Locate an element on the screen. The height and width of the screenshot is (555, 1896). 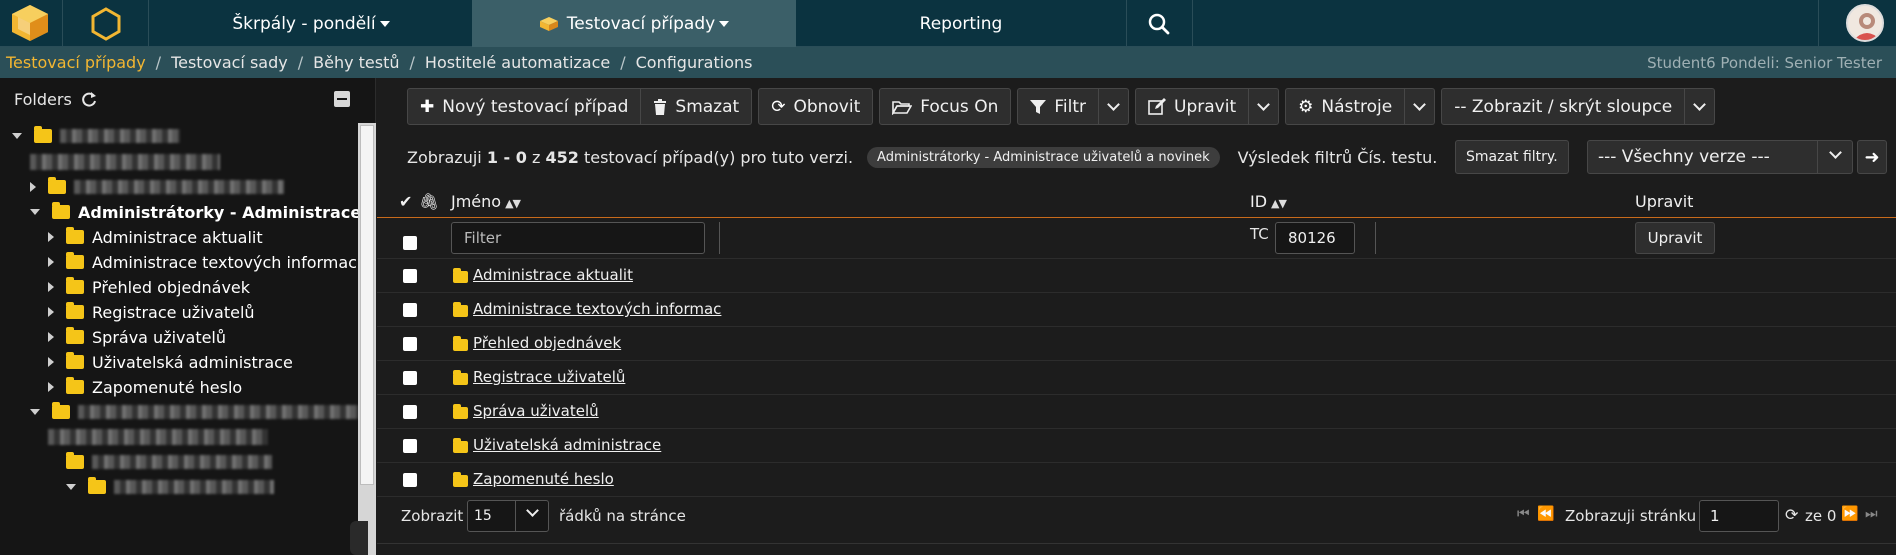
column-id-header: ID ▲▼ is located at coordinates (1268, 201).